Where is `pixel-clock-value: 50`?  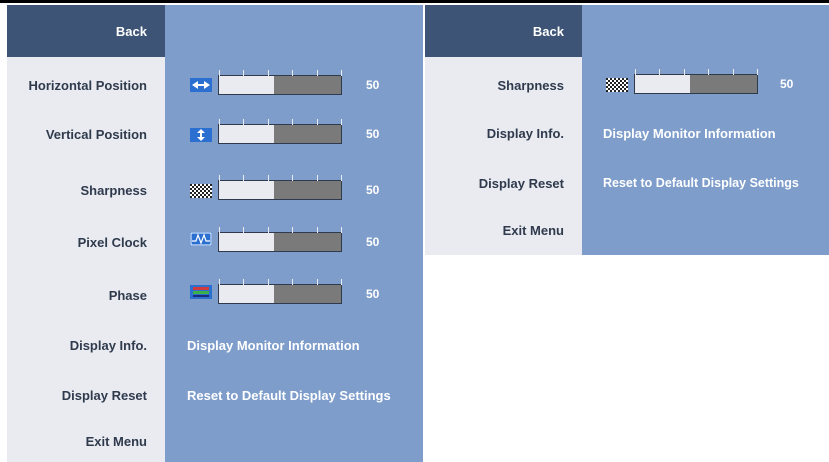
pixel-clock-value: 50 is located at coordinates (373, 242).